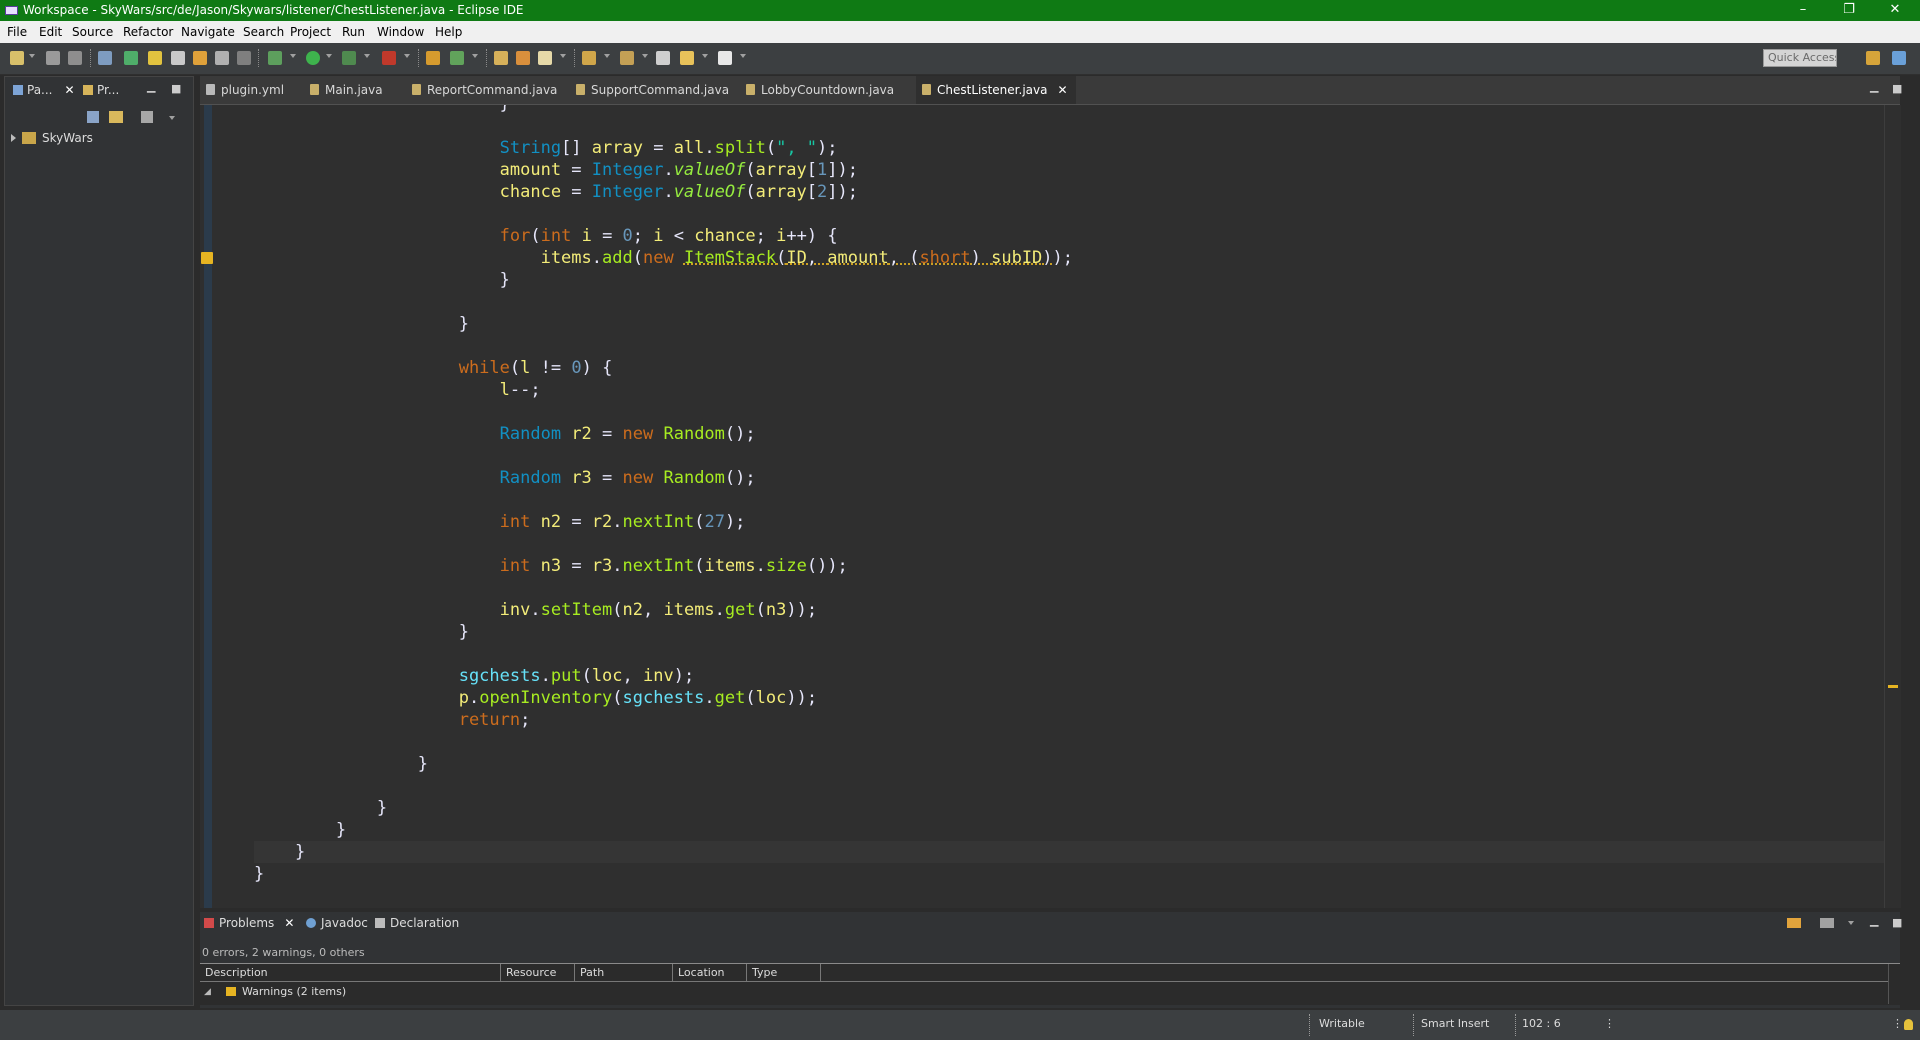  What do you see at coordinates (252, 90) in the screenshot?
I see `tab-plugin-yml: plugin.yml` at bounding box center [252, 90].